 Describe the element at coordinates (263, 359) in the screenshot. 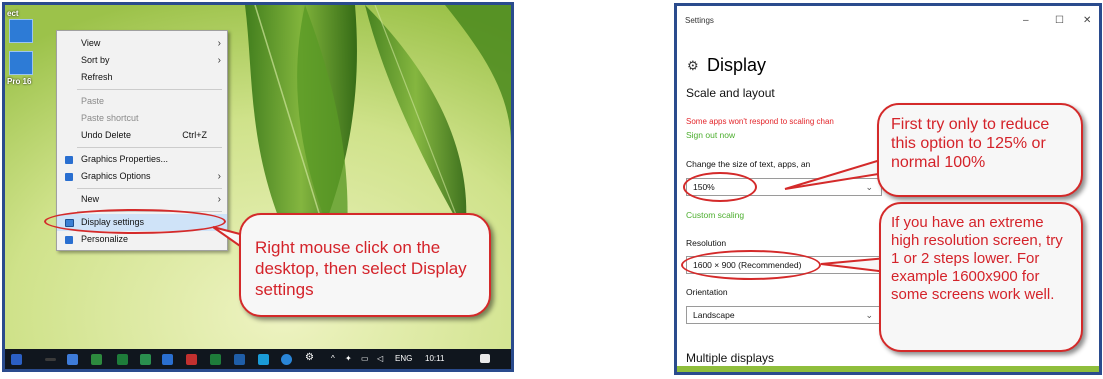

I see `skype-icon` at that location.